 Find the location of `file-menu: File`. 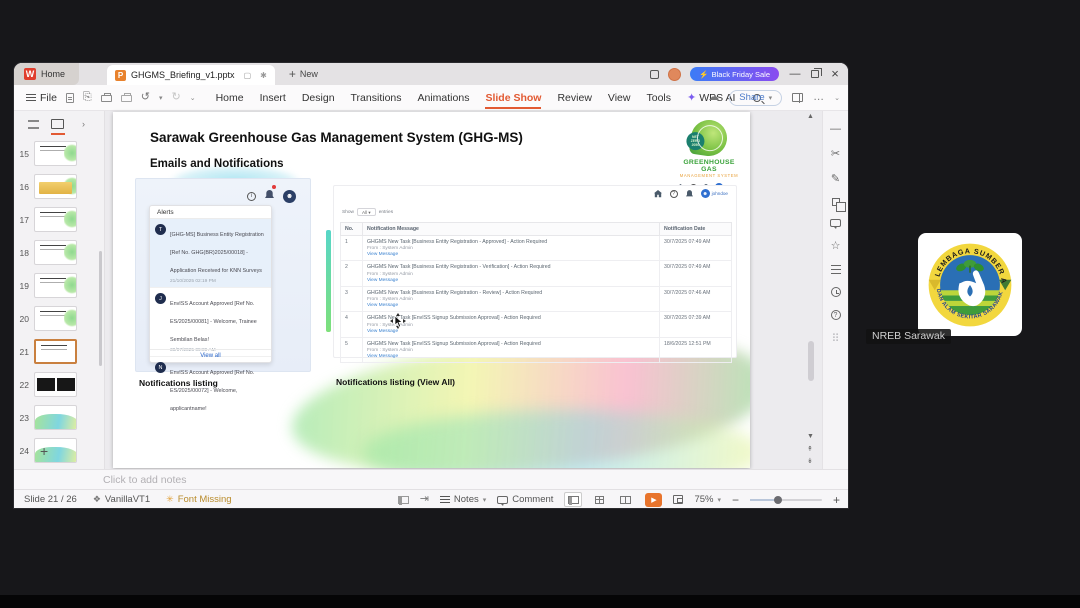

file-menu: File is located at coordinates (41, 98).